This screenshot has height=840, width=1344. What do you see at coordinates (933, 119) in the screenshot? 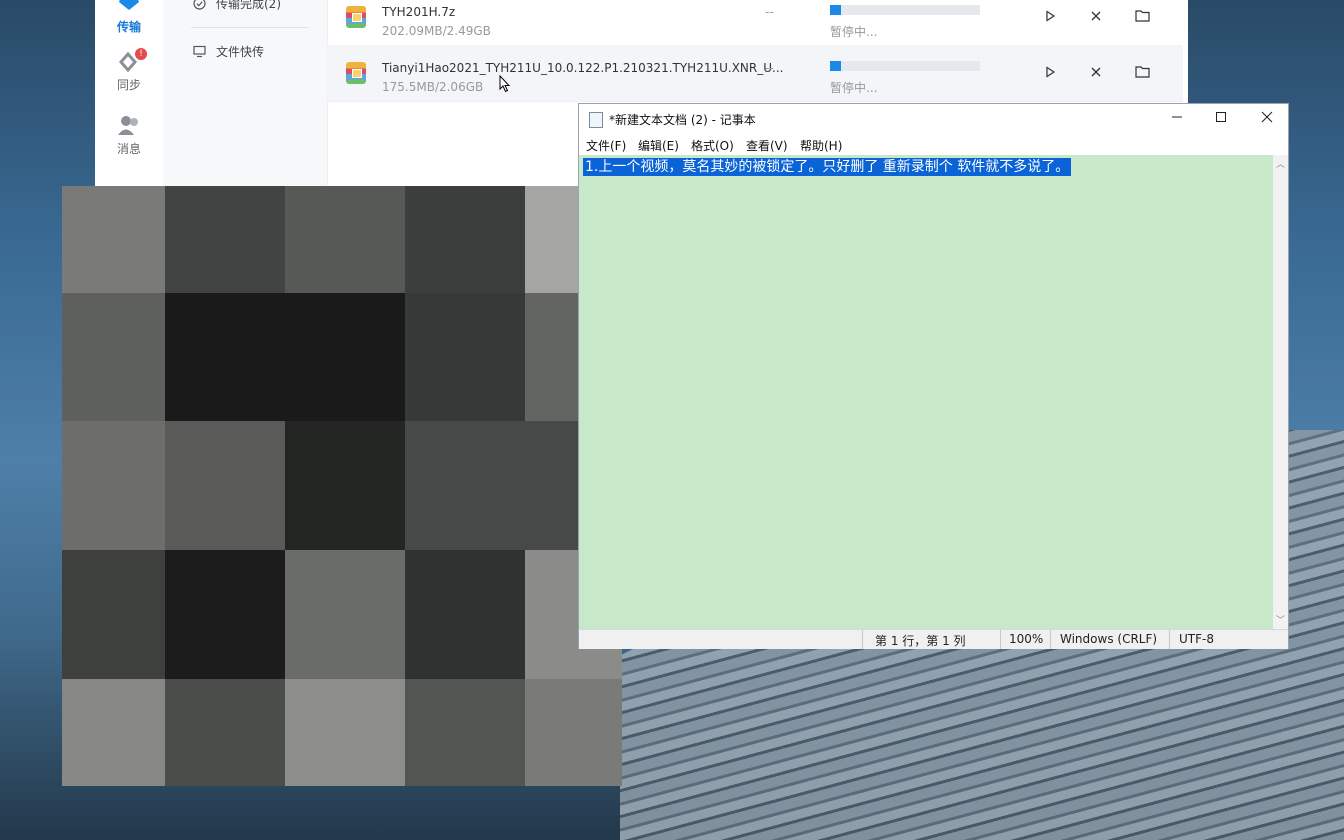
I see `notepad-title-bar: *新建文本文档 (2) - 记事本` at bounding box center [933, 119].